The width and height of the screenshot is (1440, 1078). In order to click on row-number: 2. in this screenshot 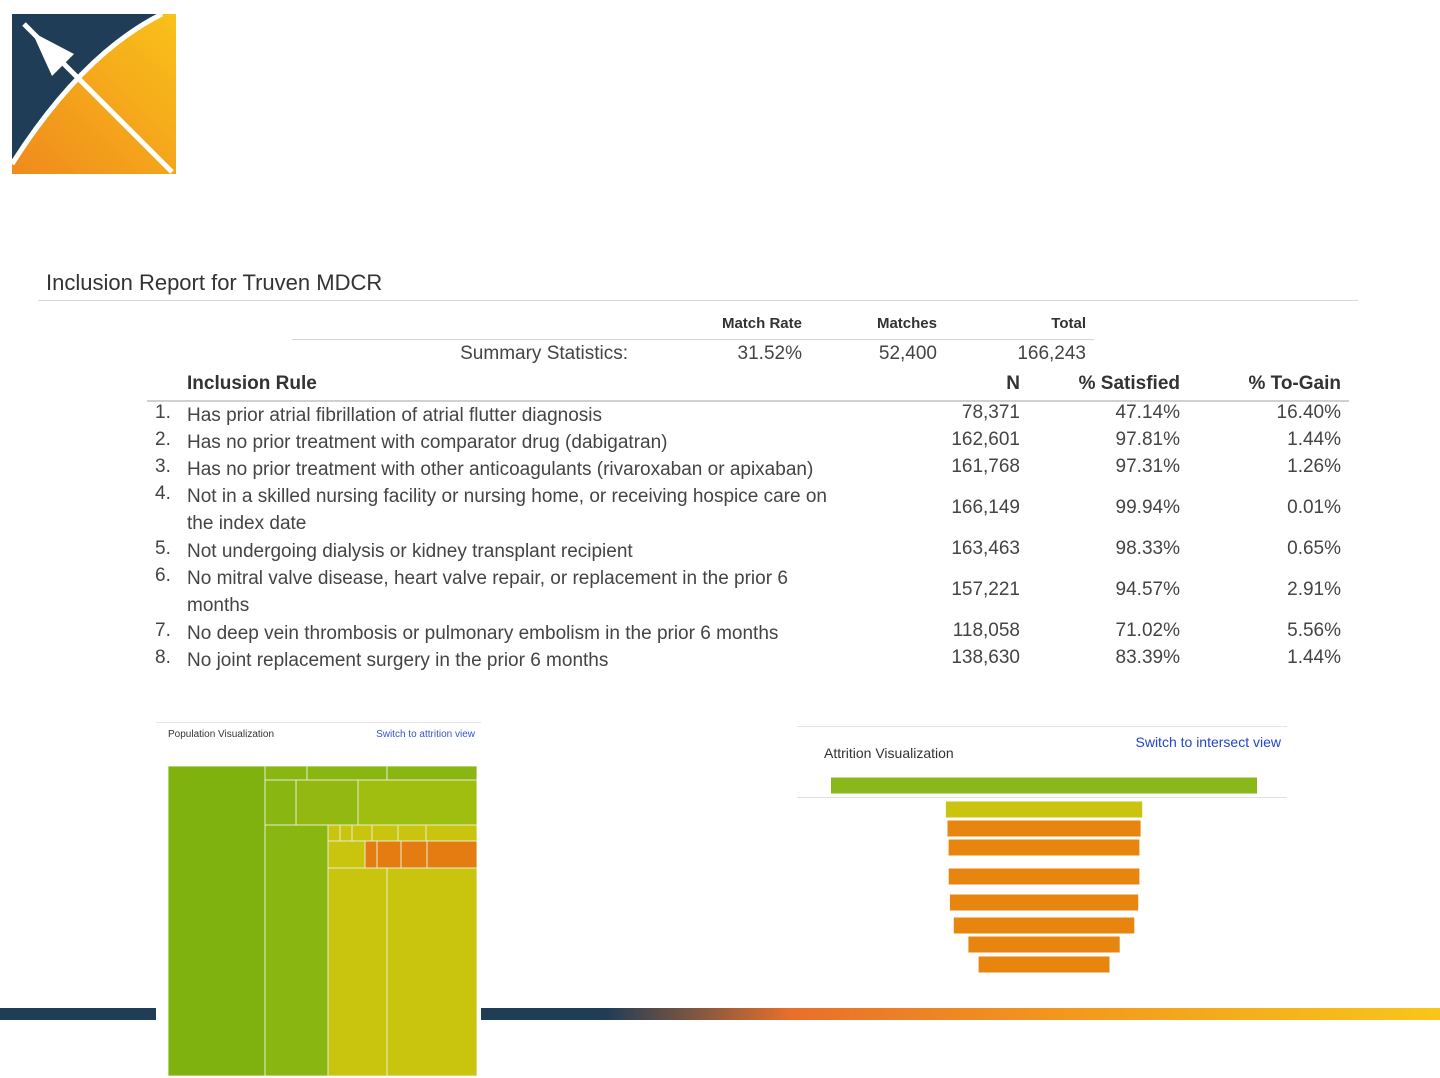, I will do `click(163, 439)`.